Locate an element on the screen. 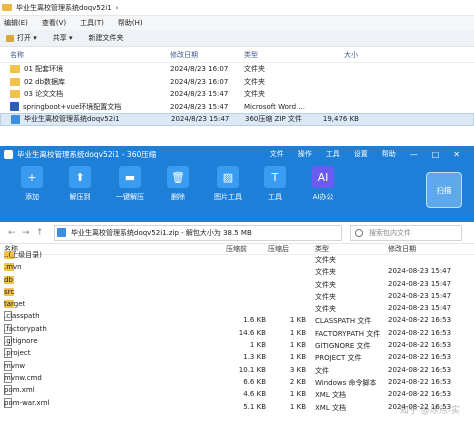 The height and width of the screenshot is (426, 474). archive-row: target 文件夹 2024-08-23 15:47 is located at coordinates (237, 308).